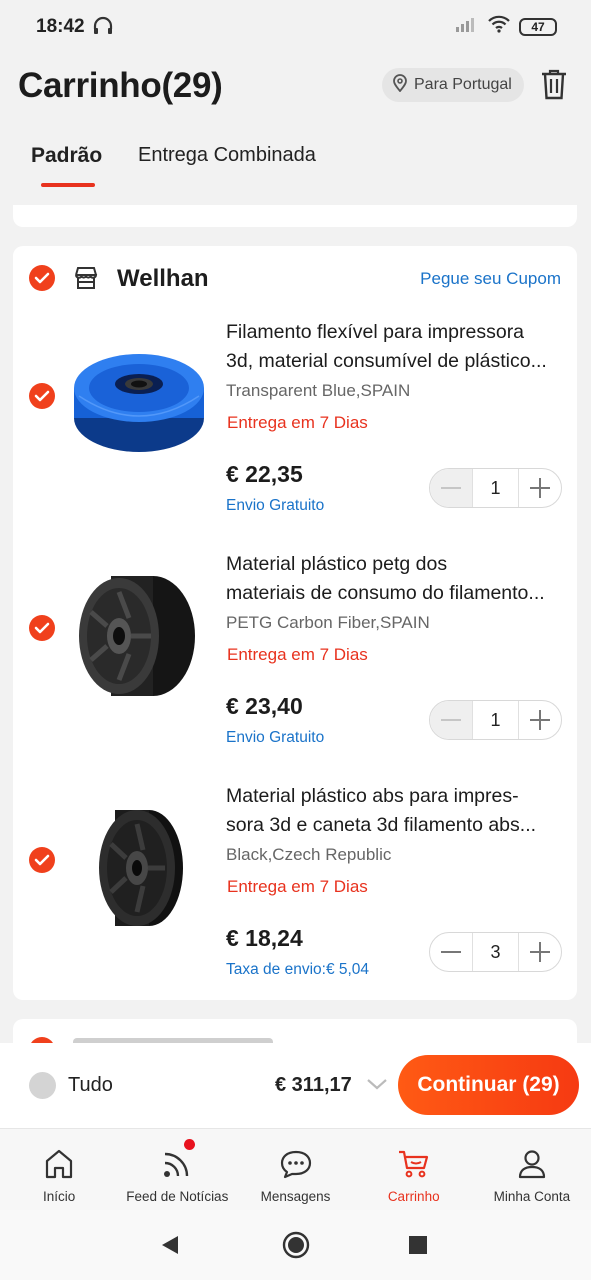 The width and height of the screenshot is (591, 1280). Describe the element at coordinates (490, 279) in the screenshot. I see `get-coupon-link: Pegue seu Cupom` at that location.